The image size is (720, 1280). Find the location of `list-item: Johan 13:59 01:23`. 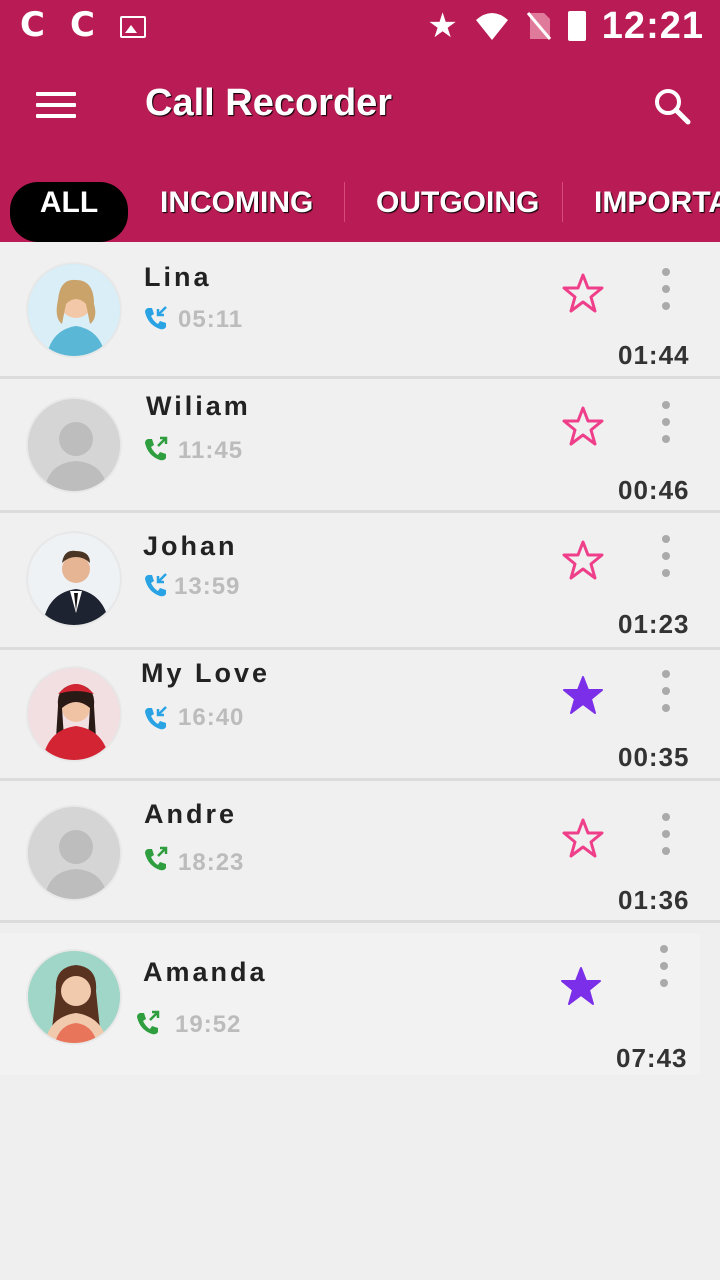

list-item: Johan 13:59 01:23 is located at coordinates (360, 581).